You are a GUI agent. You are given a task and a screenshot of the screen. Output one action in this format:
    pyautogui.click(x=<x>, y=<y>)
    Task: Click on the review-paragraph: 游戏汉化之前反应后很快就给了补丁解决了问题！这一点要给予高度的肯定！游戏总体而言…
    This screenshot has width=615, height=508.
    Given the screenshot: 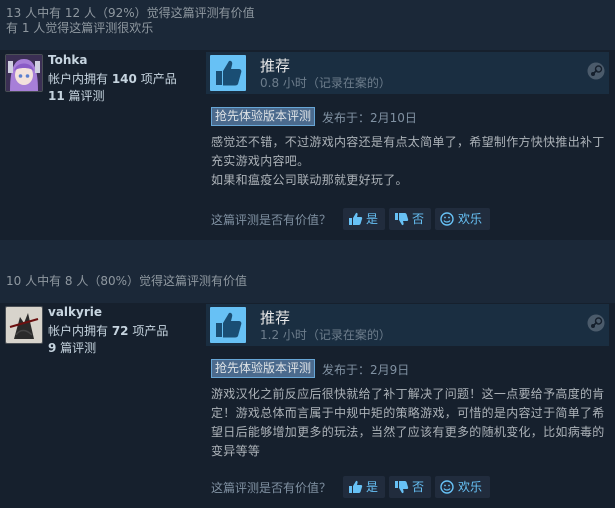 What is the action you would take?
    pyautogui.click(x=408, y=422)
    